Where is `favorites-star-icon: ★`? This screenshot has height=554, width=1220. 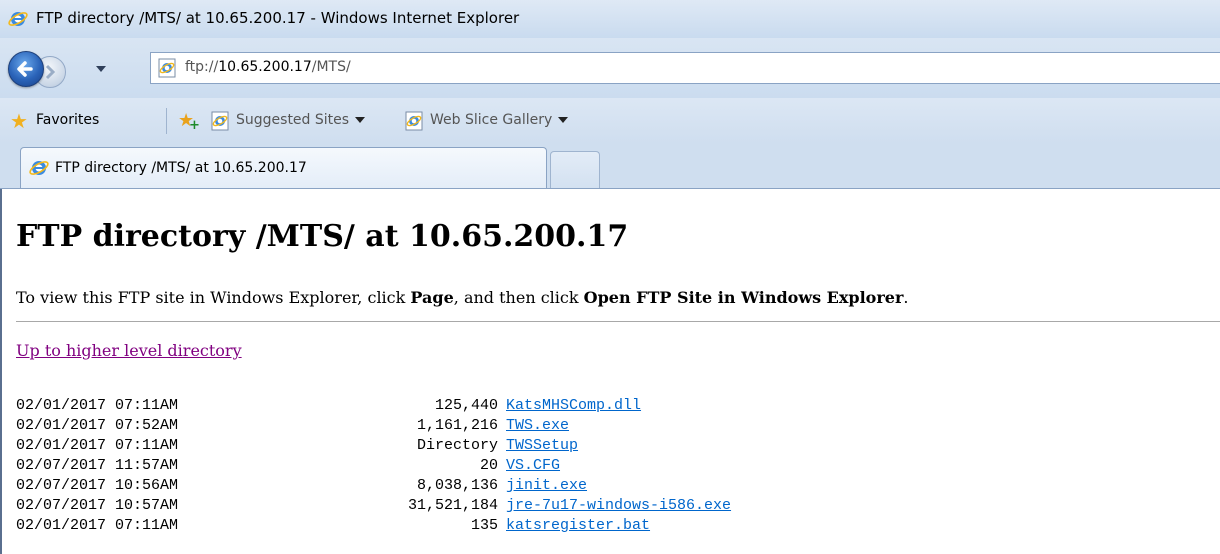 favorites-star-icon: ★ is located at coordinates (19, 121).